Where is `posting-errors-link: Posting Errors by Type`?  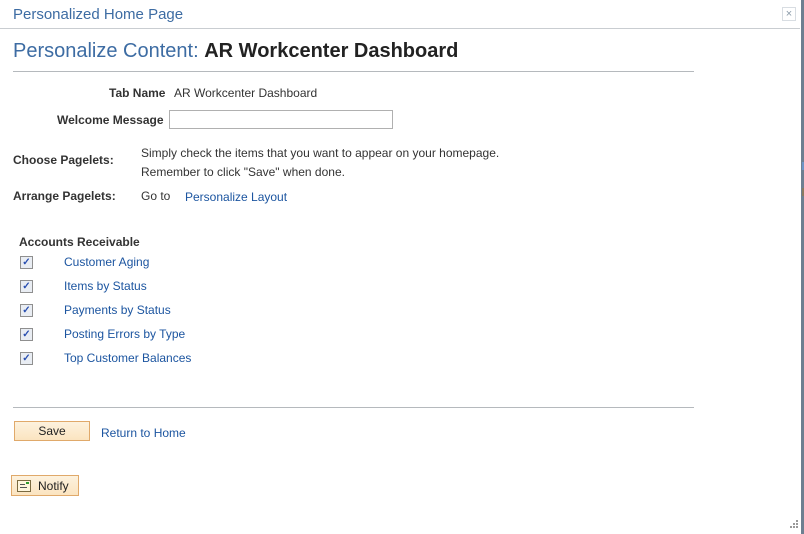
posting-errors-link: Posting Errors by Type is located at coordinates (124, 334).